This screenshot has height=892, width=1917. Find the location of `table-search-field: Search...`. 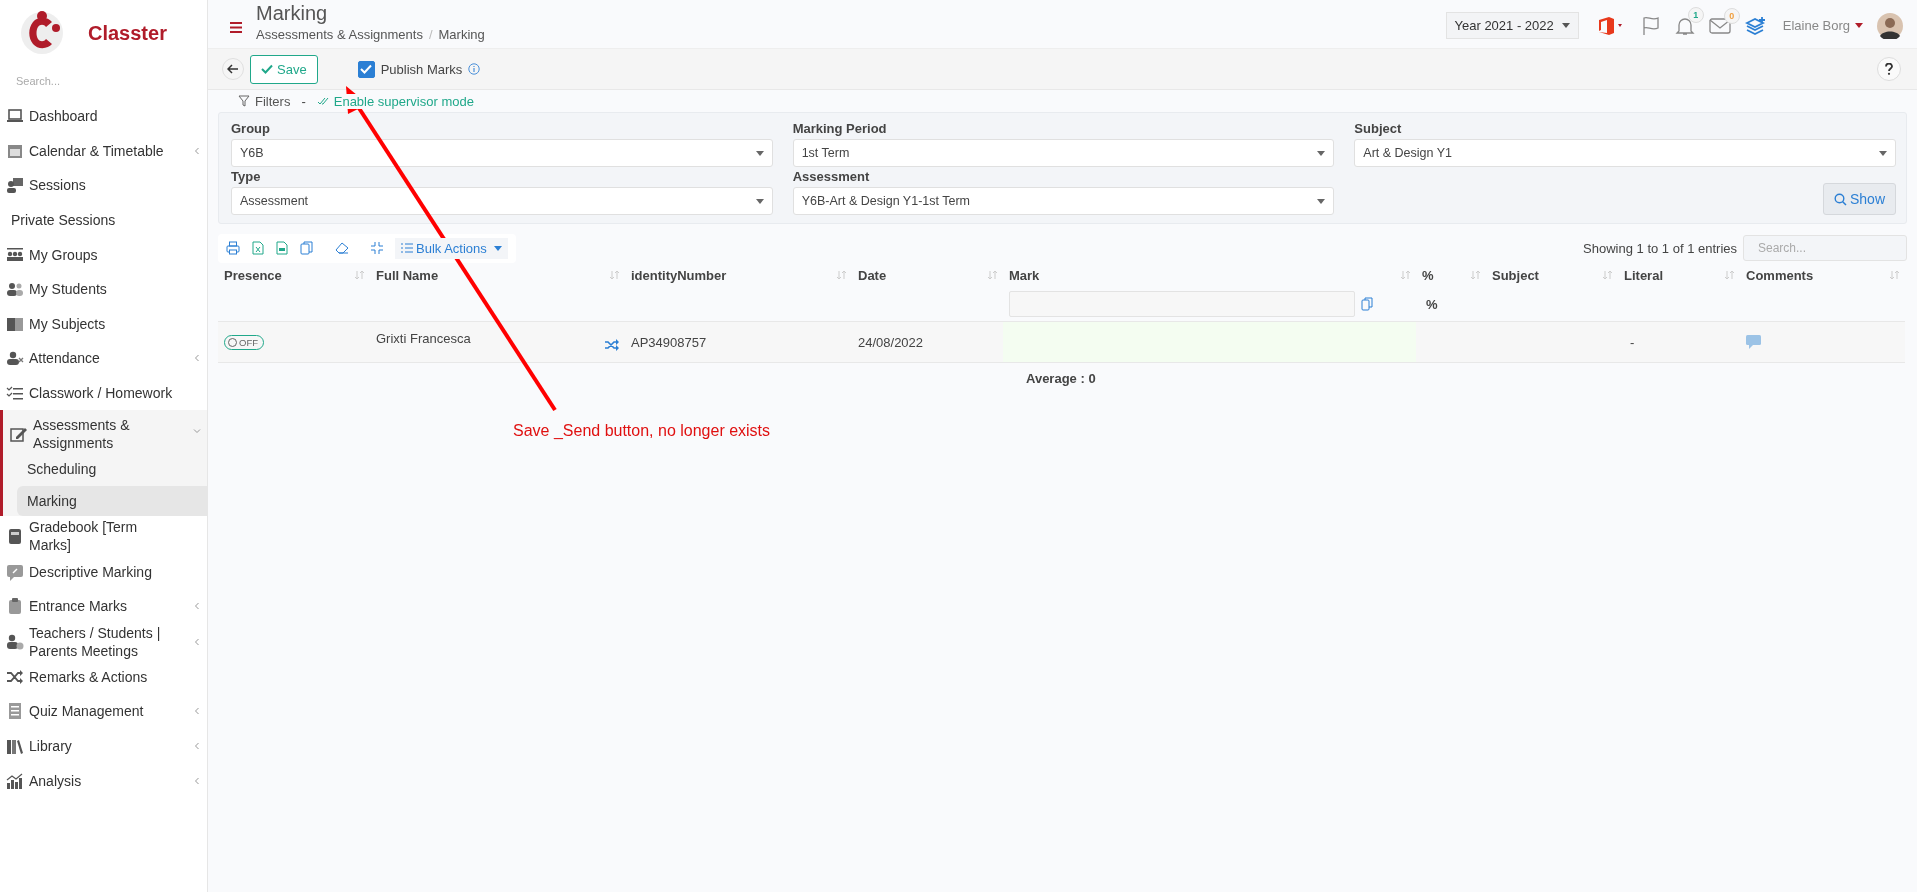

table-search-field: Search... is located at coordinates (1825, 248).